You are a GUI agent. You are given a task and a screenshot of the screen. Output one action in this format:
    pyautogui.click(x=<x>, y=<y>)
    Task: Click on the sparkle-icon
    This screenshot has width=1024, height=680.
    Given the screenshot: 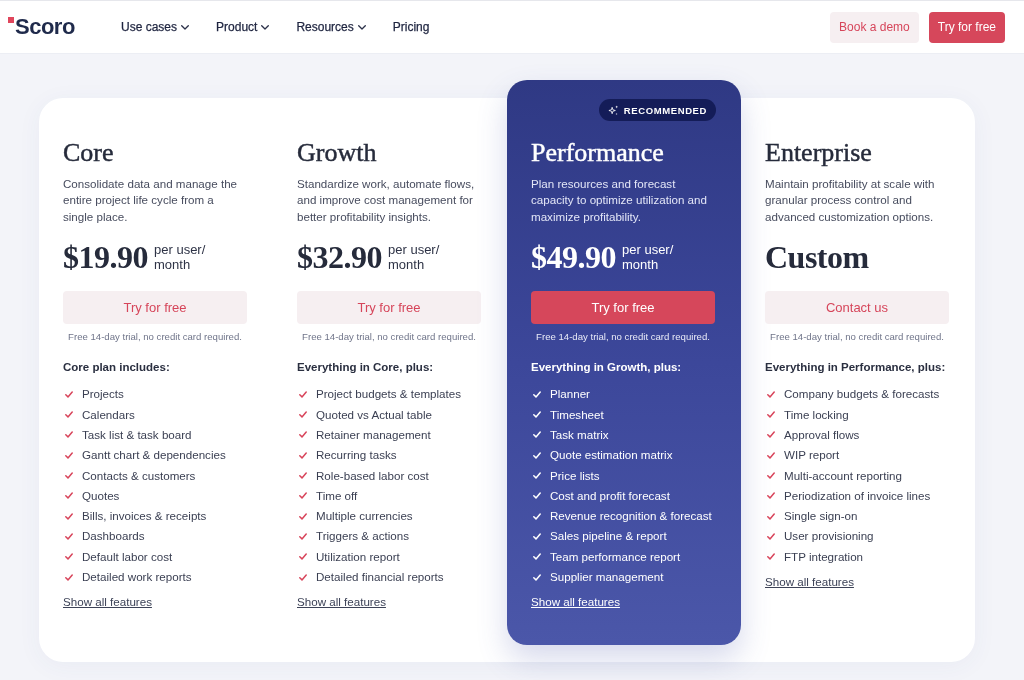 What is the action you would take?
    pyautogui.click(x=613, y=110)
    